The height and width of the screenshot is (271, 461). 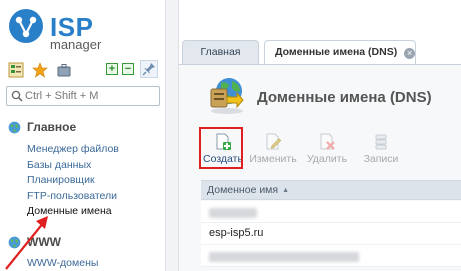 What do you see at coordinates (16, 70) in the screenshot?
I see `tree-view-icon` at bounding box center [16, 70].